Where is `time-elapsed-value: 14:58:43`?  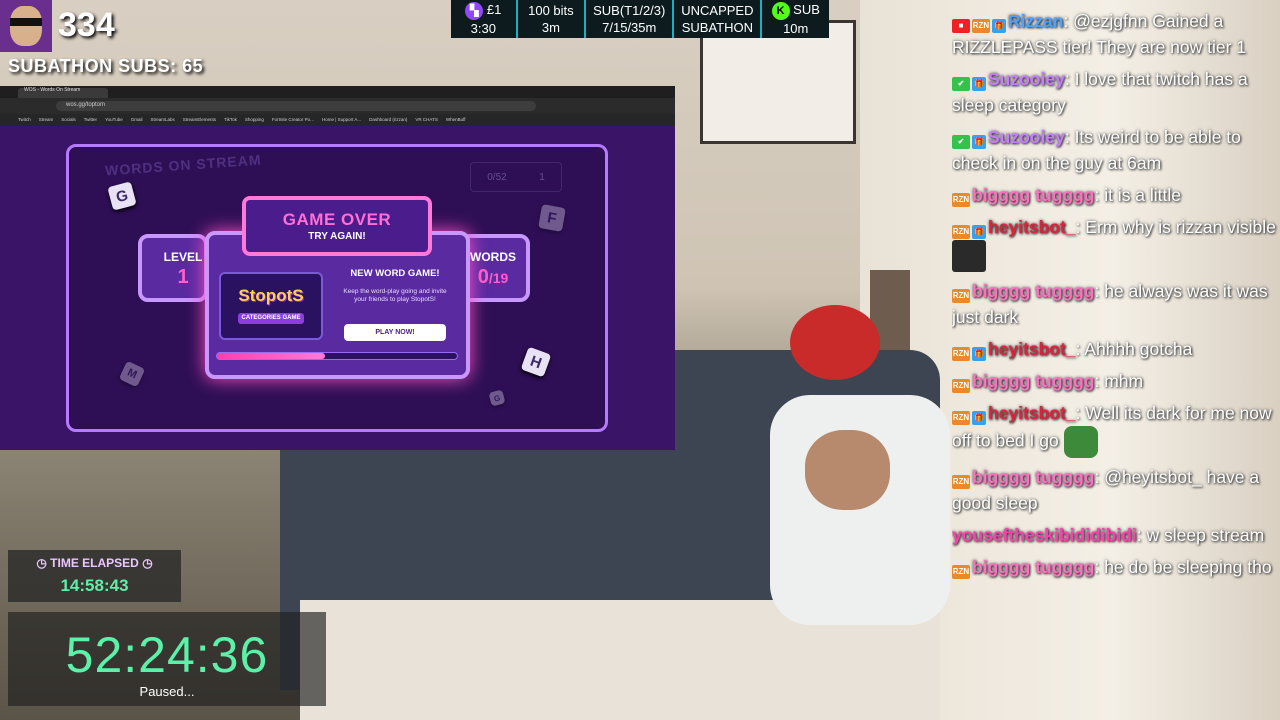
time-elapsed-value: 14:58:43 is located at coordinates (94, 585).